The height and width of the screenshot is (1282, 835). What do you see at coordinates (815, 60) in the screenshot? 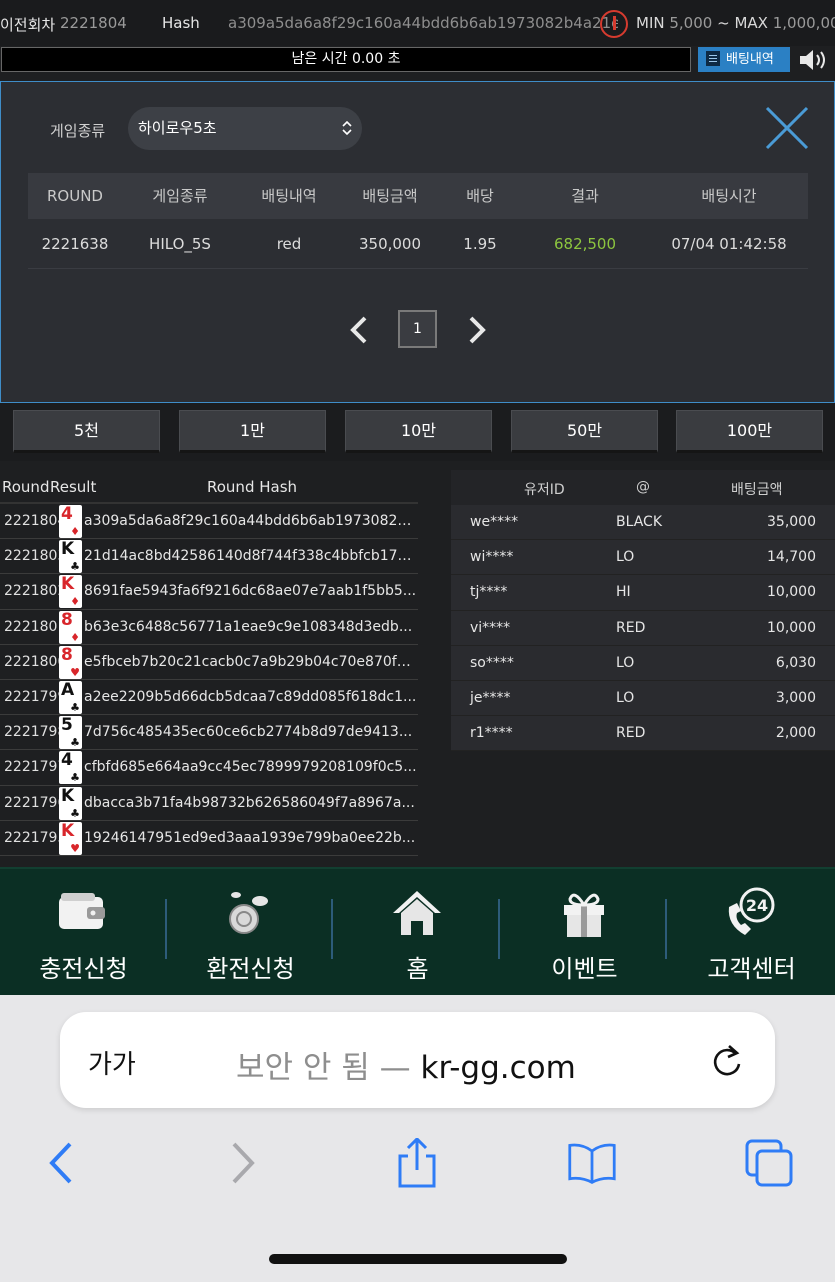
I see `speaker-icon` at bounding box center [815, 60].